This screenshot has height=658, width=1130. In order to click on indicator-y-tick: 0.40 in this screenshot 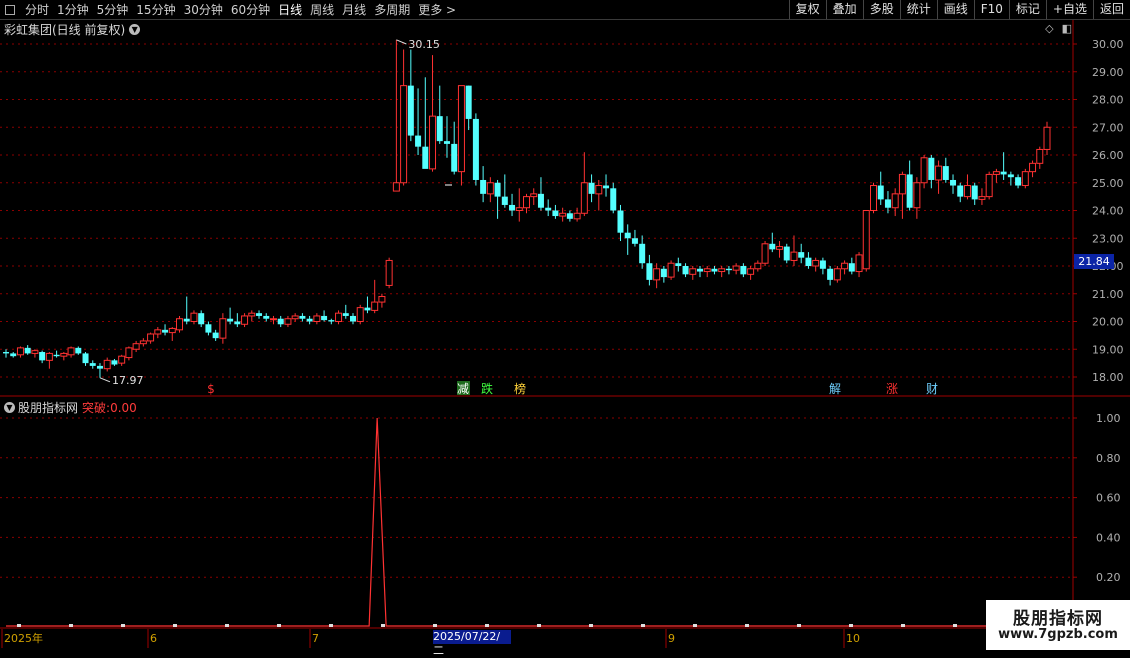, I will do `click(1108, 537)`.